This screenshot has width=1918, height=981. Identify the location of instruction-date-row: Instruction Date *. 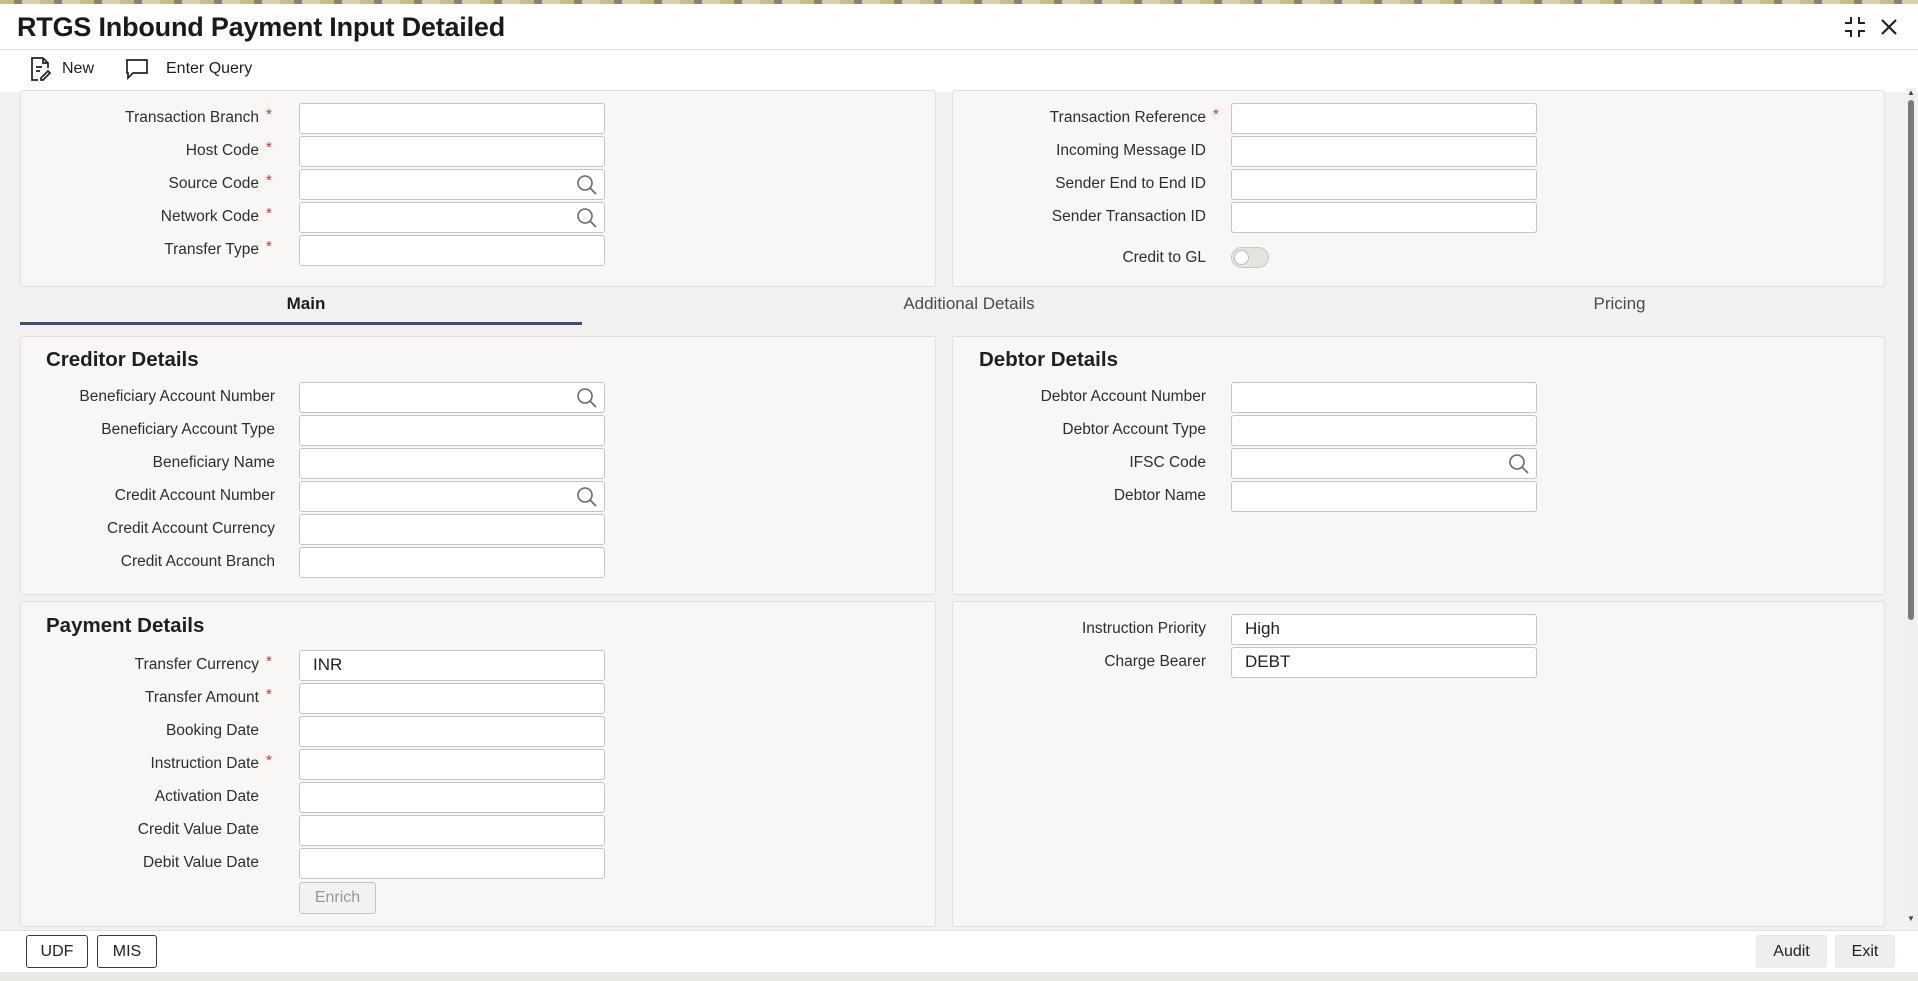
(471, 764).